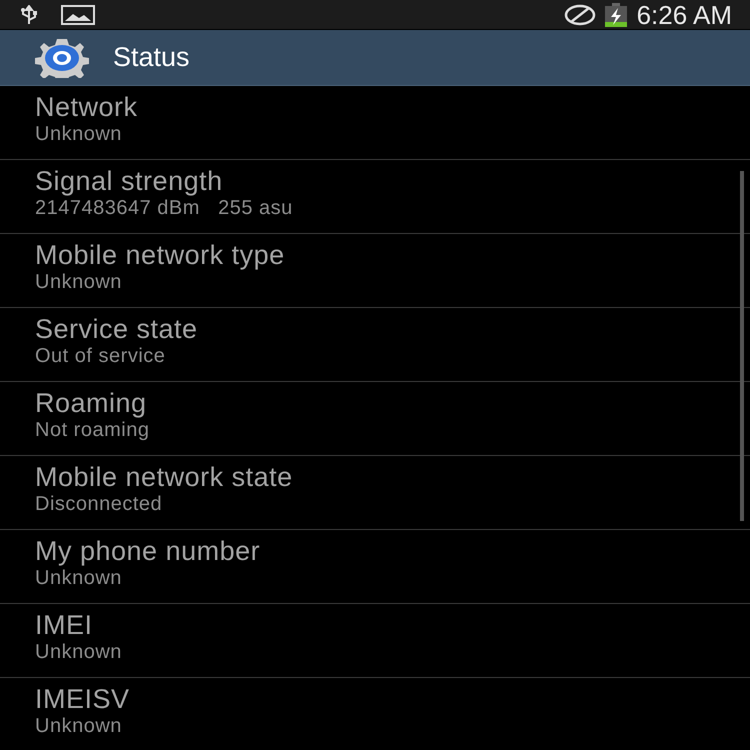  I want to click on row-title: Roaming, so click(91, 403).